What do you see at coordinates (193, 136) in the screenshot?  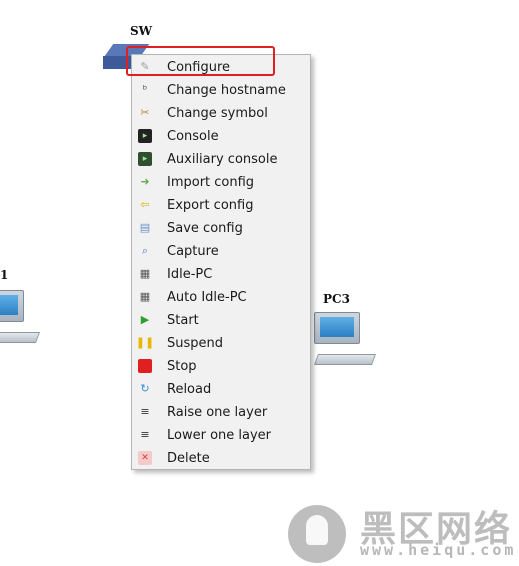 I see `menu-item-label: Console` at bounding box center [193, 136].